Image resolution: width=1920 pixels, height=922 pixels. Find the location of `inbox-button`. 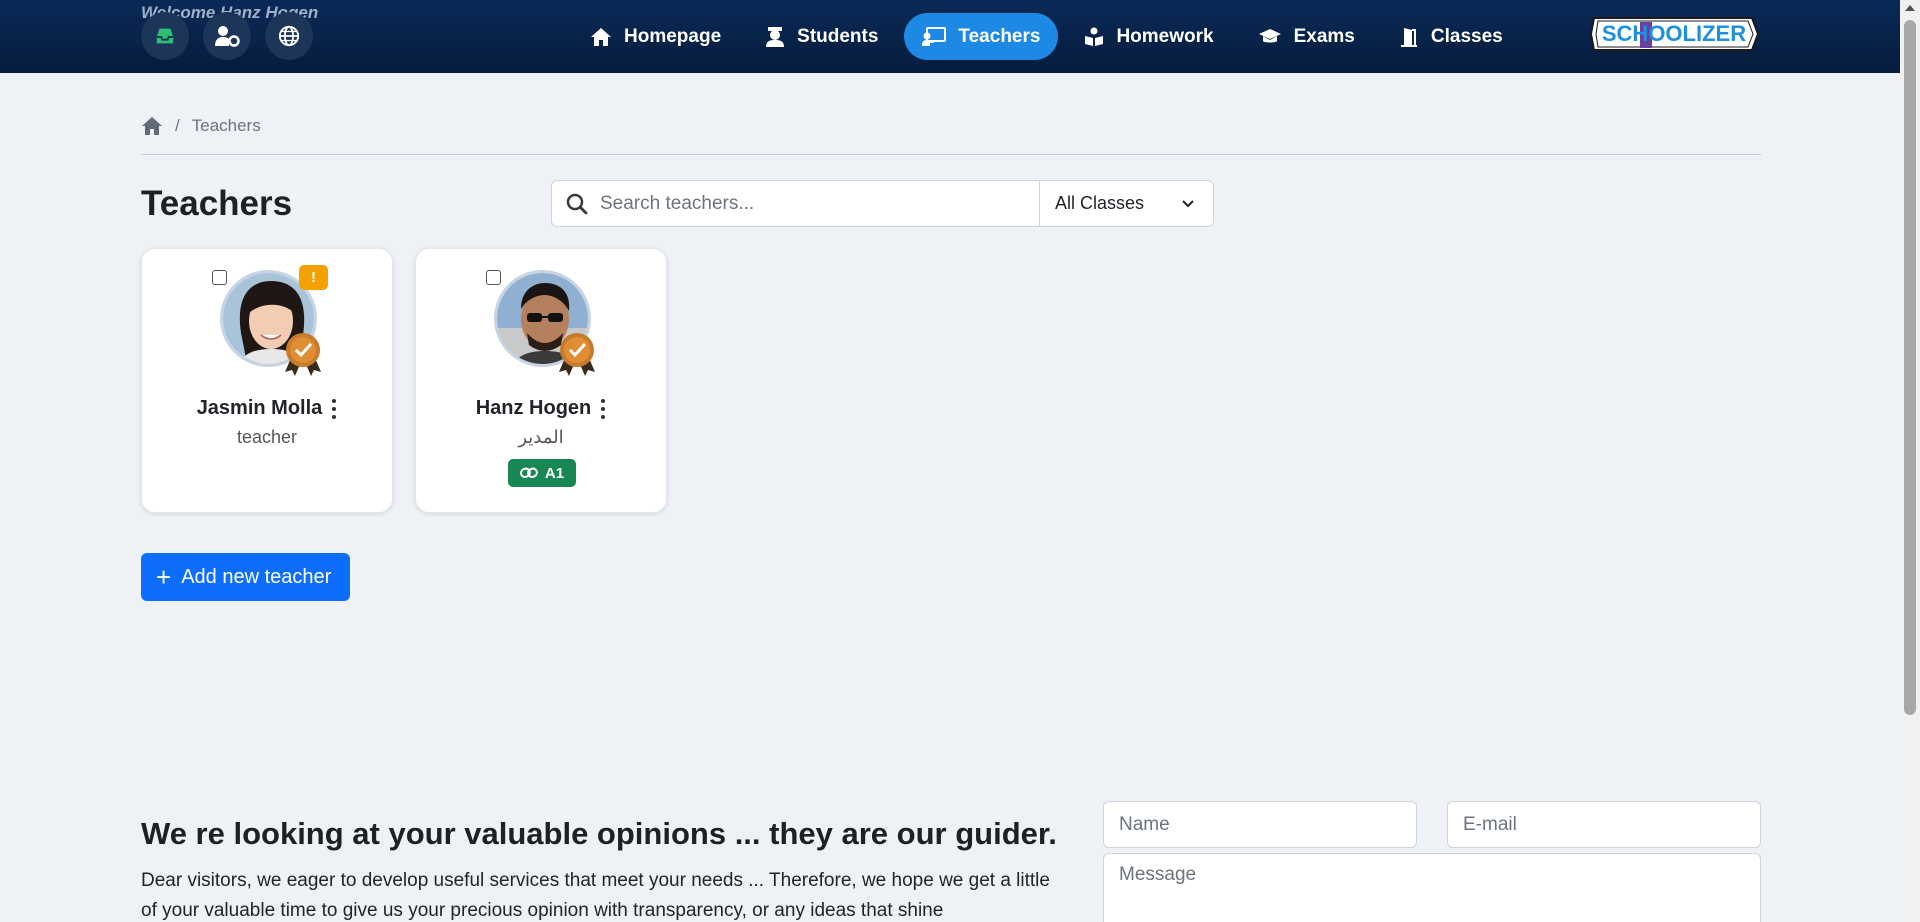

inbox-button is located at coordinates (165, 36).